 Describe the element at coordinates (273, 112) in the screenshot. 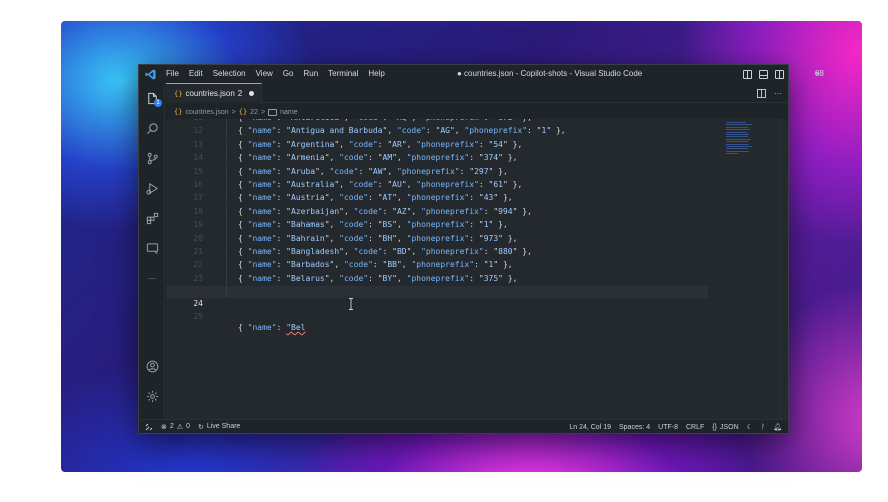

I see `field-icon` at that location.